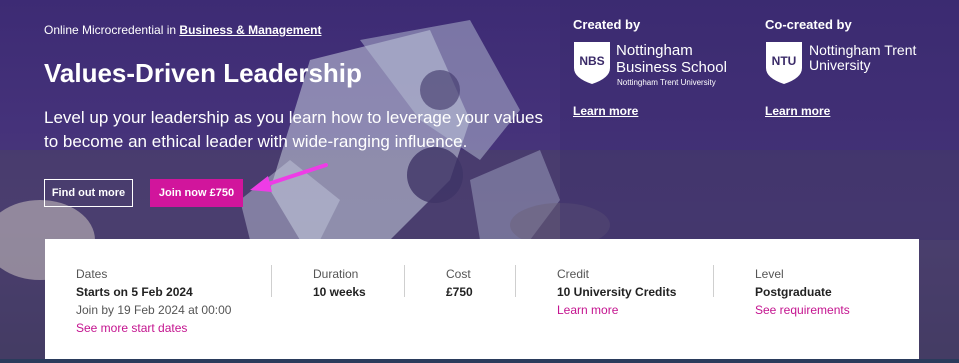  I want to click on dates-label: Dates, so click(92, 274).